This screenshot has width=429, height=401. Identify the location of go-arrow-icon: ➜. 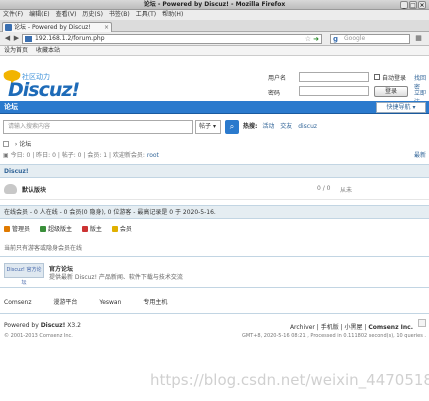
(316, 39).